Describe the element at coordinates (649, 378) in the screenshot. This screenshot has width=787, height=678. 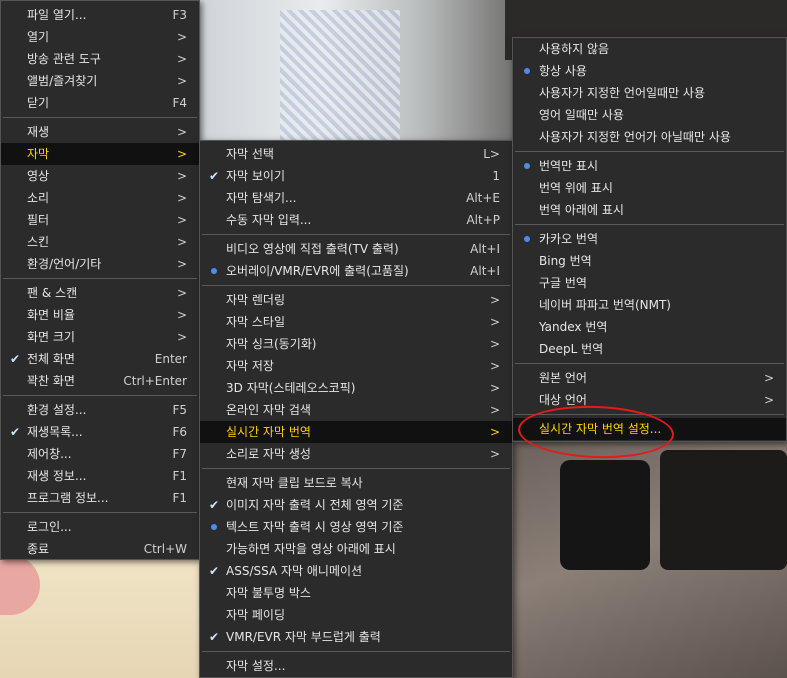
I see `translate_menu-item: 원본 언어 >` at that location.